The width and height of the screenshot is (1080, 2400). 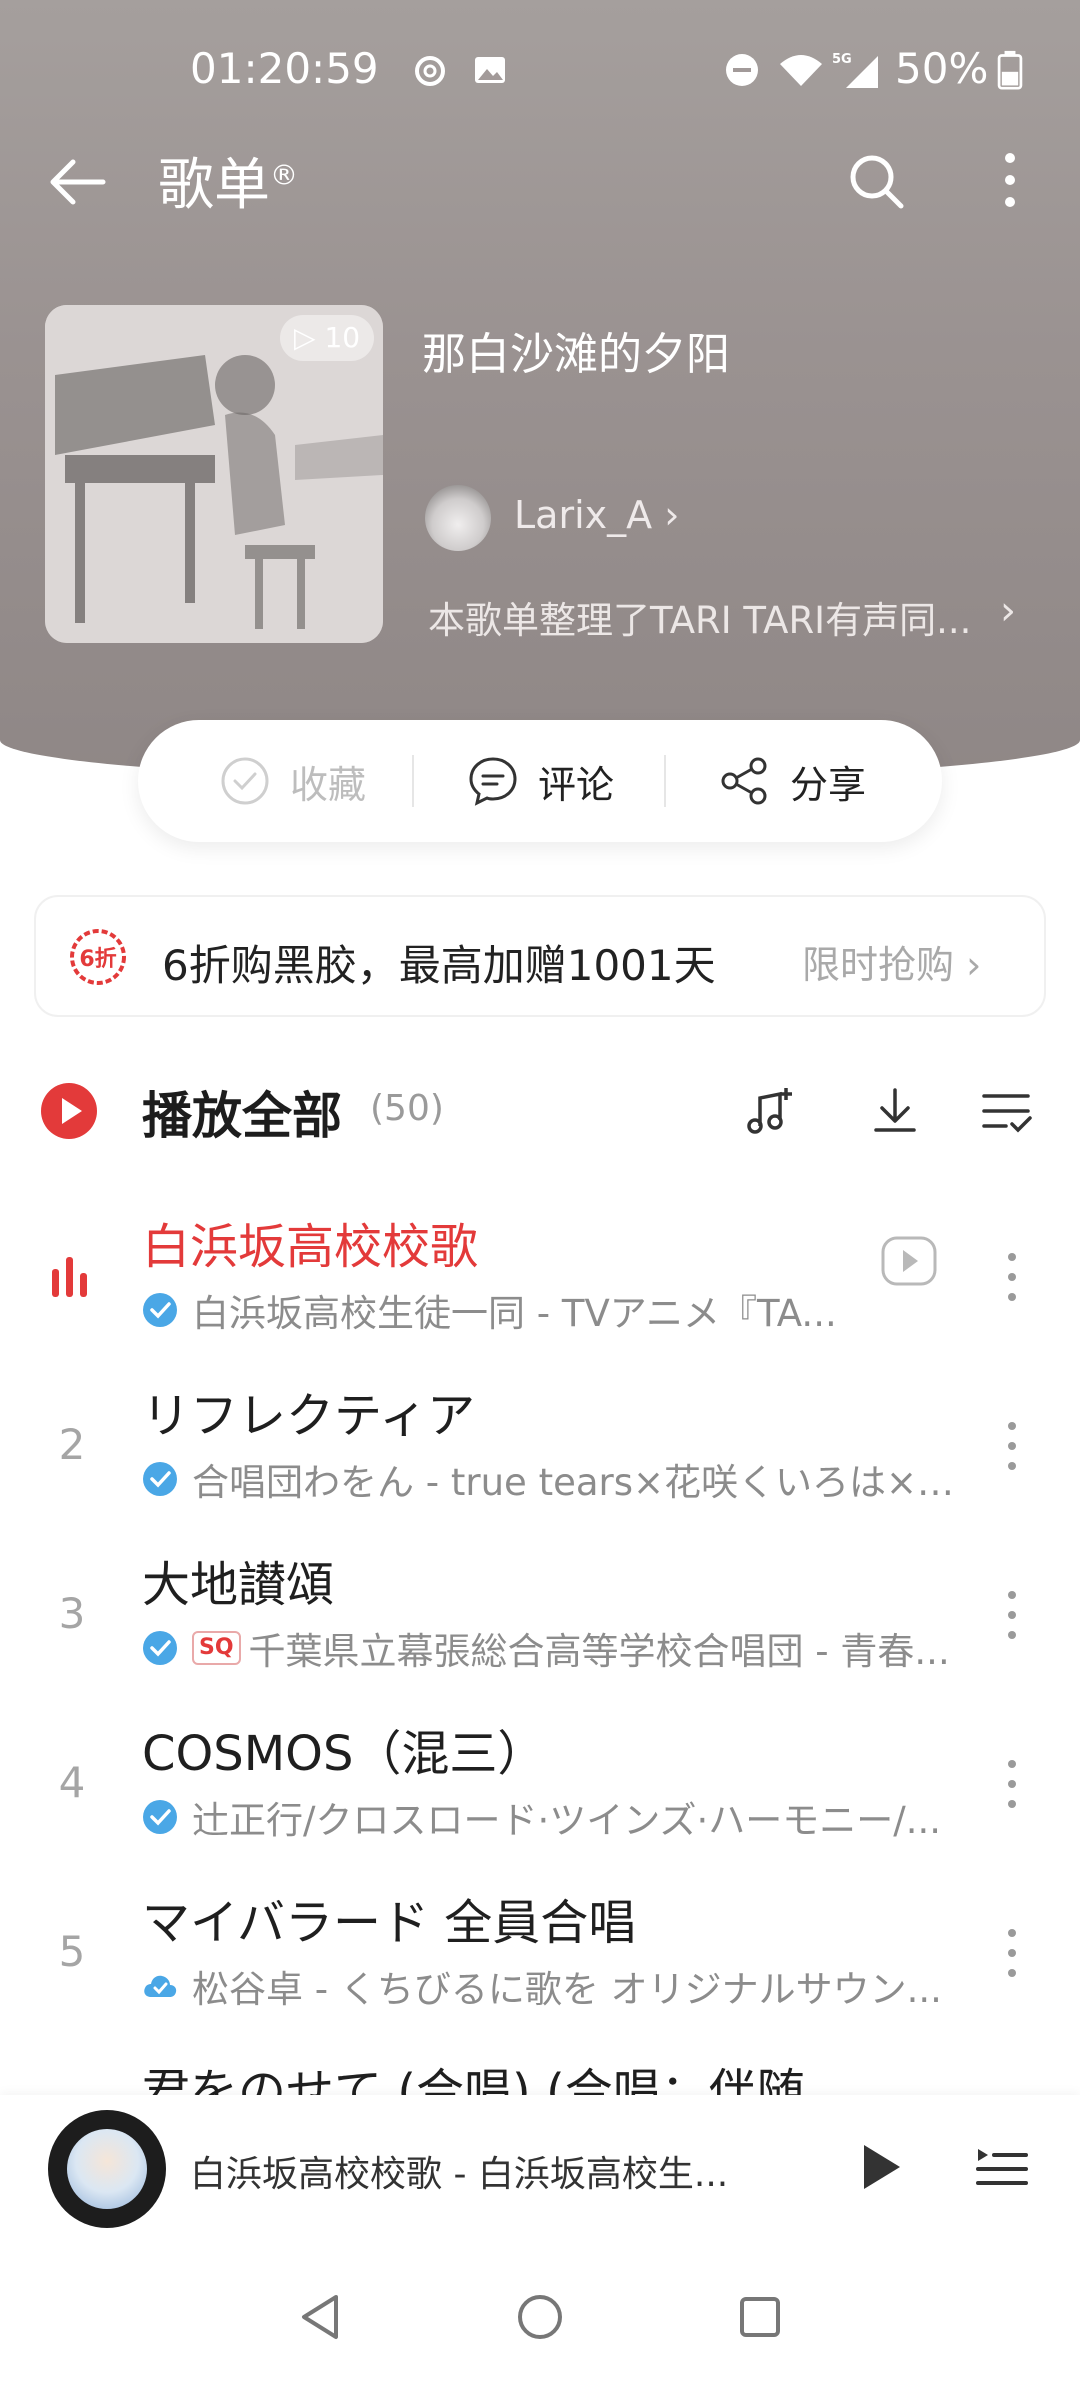 I want to click on page-title: 歌单®, so click(x=228, y=180).